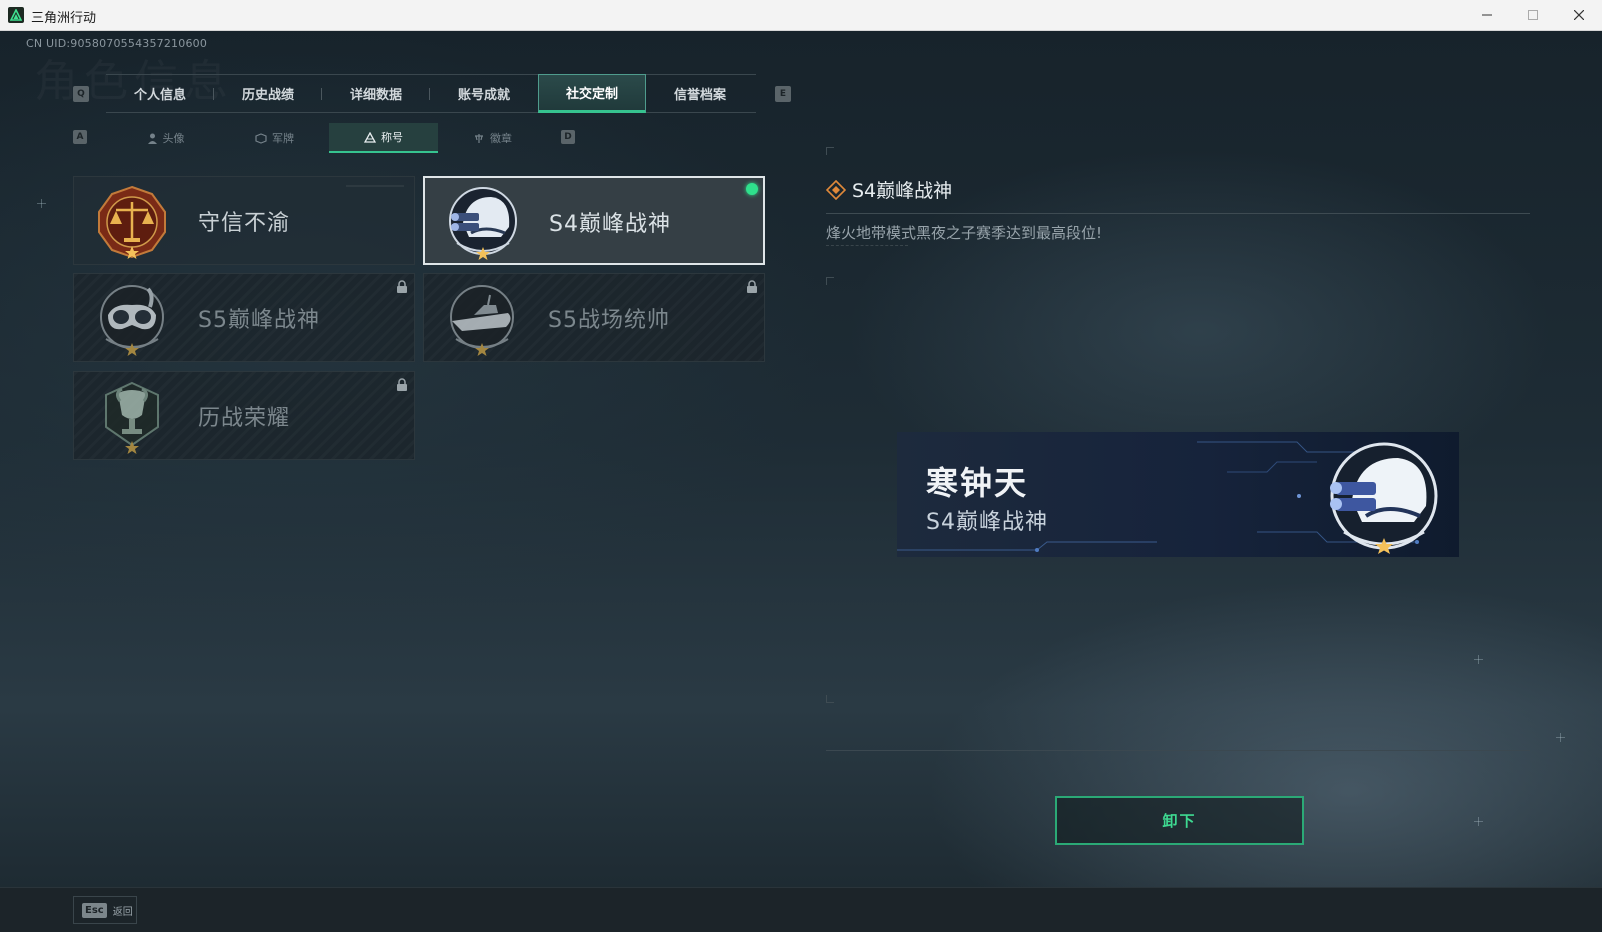 The height and width of the screenshot is (932, 1602). Describe the element at coordinates (801, 909) in the screenshot. I see `bottom-bar: Esc 返回` at that location.